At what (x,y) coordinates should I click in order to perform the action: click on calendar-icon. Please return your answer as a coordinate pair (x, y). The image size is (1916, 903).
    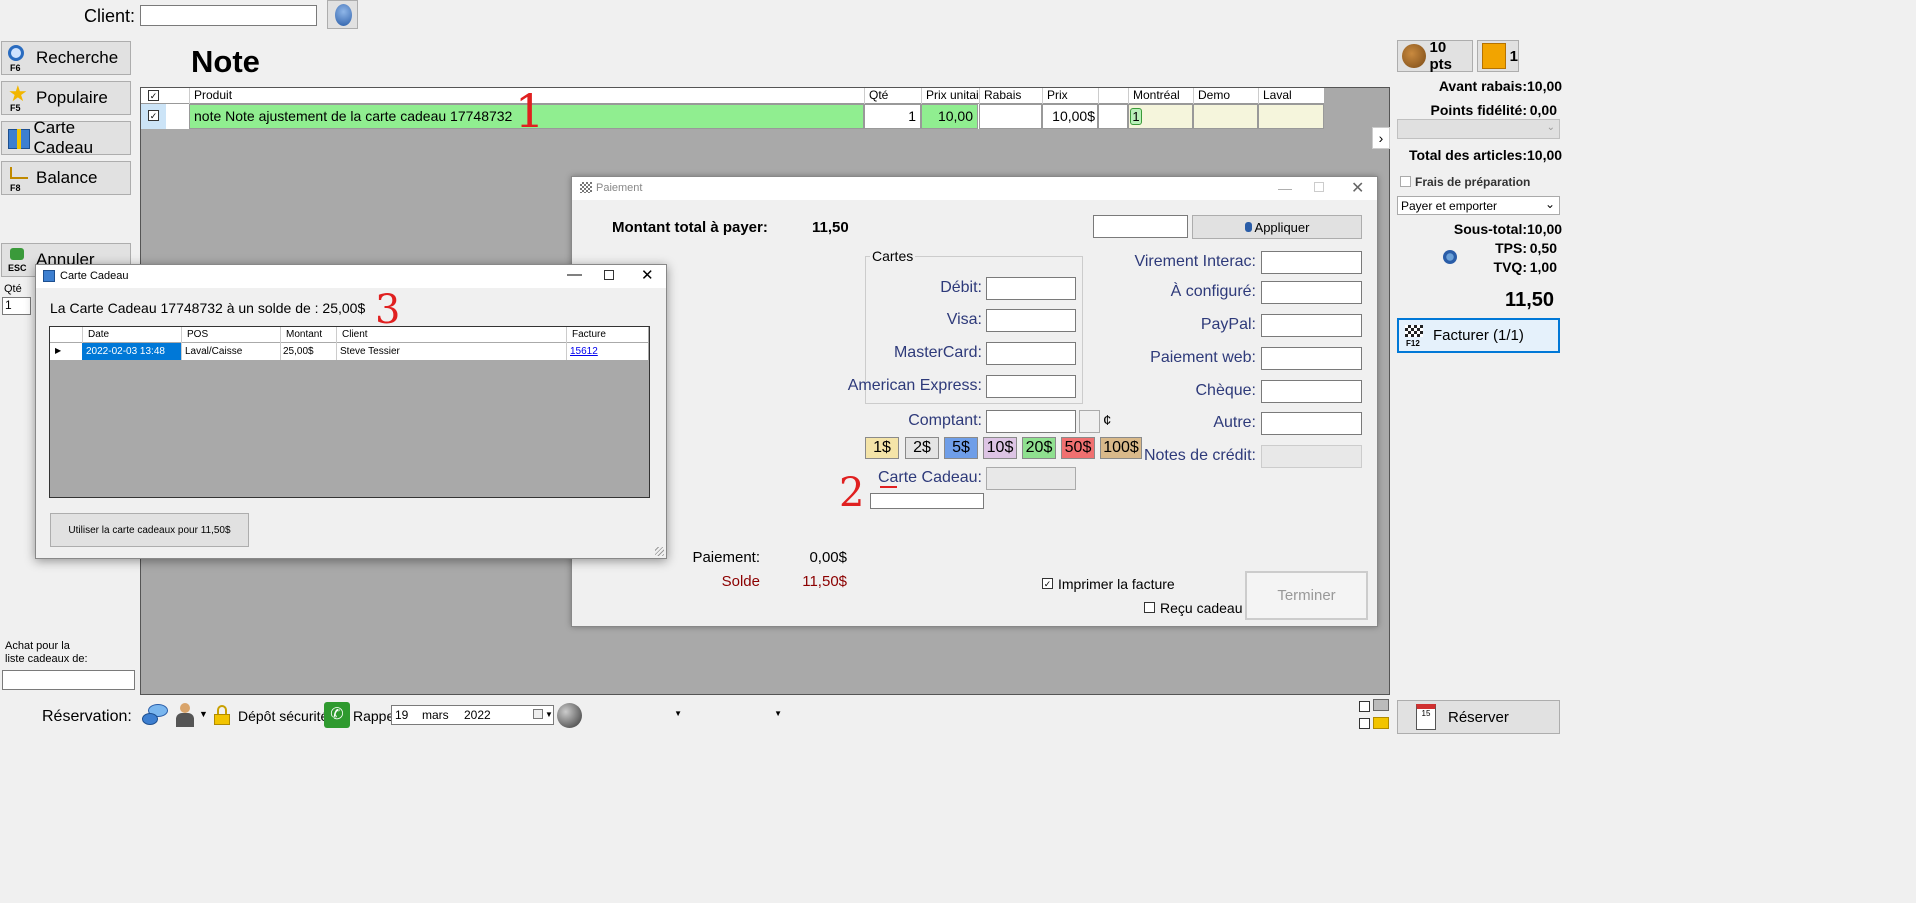
    Looking at the image, I should click on (538, 714).